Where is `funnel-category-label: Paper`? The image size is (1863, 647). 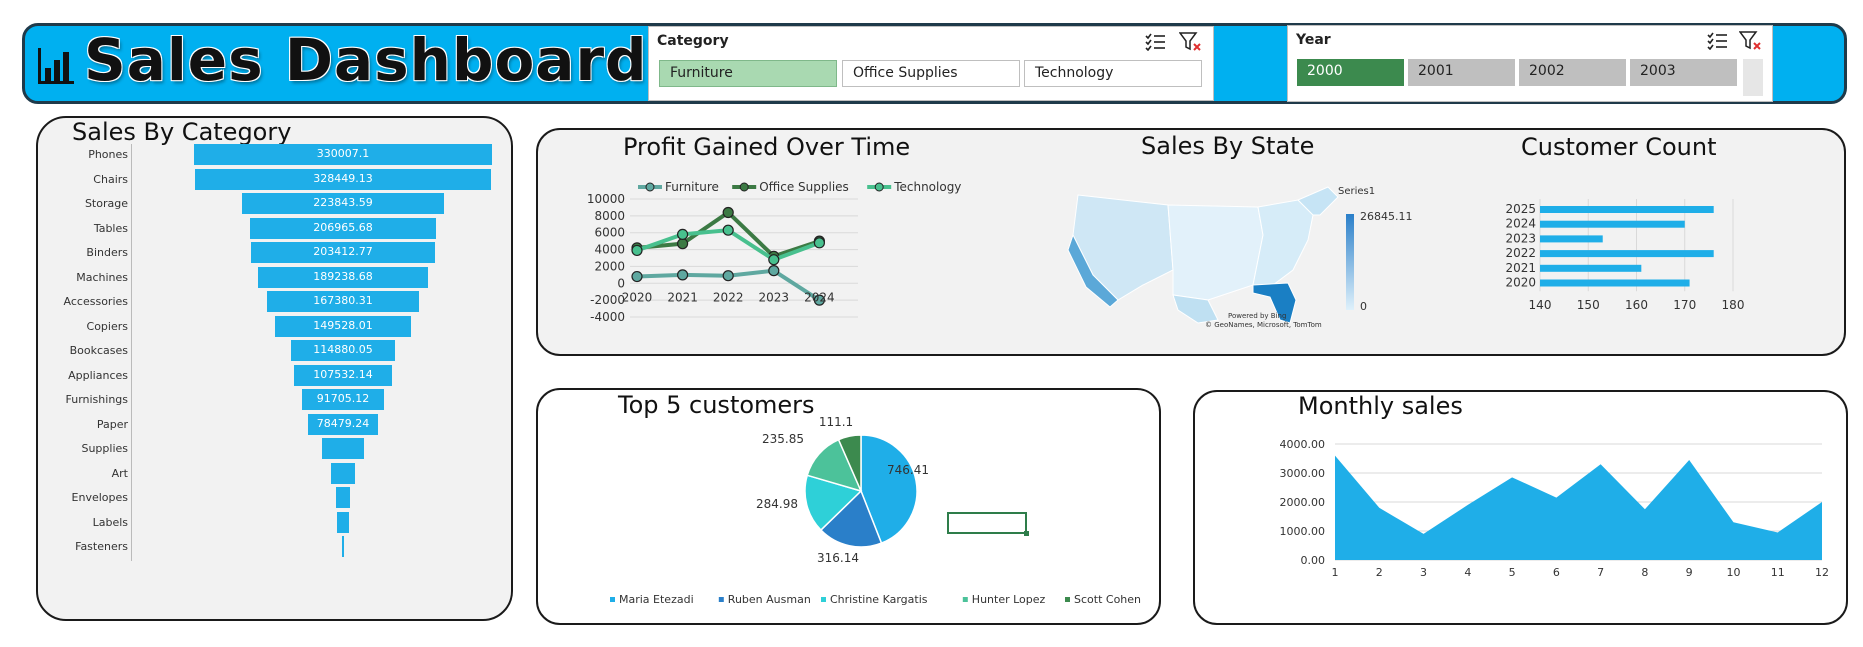 funnel-category-label: Paper is located at coordinates (112, 424).